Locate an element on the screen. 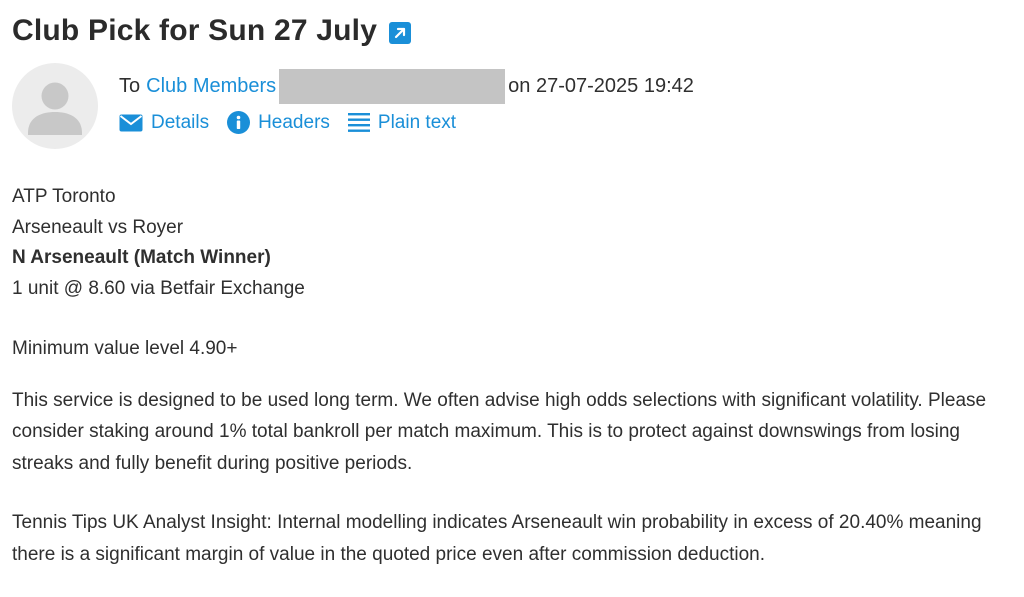 The image size is (1024, 597). email-subject-row: Club Pick for Sun 27 July is located at coordinates (212, 31).